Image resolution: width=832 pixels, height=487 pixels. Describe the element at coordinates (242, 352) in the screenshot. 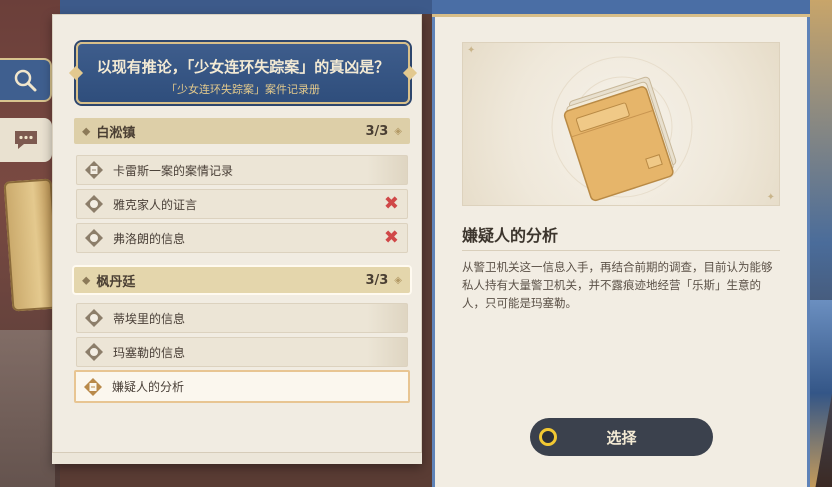

I see `clue-item: 玛塞勒的信息` at that location.